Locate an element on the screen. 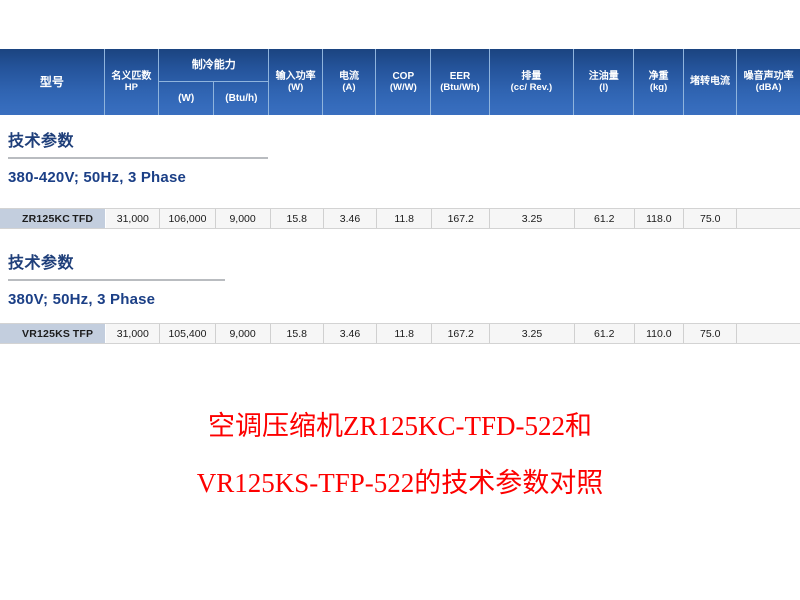 The image size is (800, 600). column-header-model: 型号 is located at coordinates (52, 82).